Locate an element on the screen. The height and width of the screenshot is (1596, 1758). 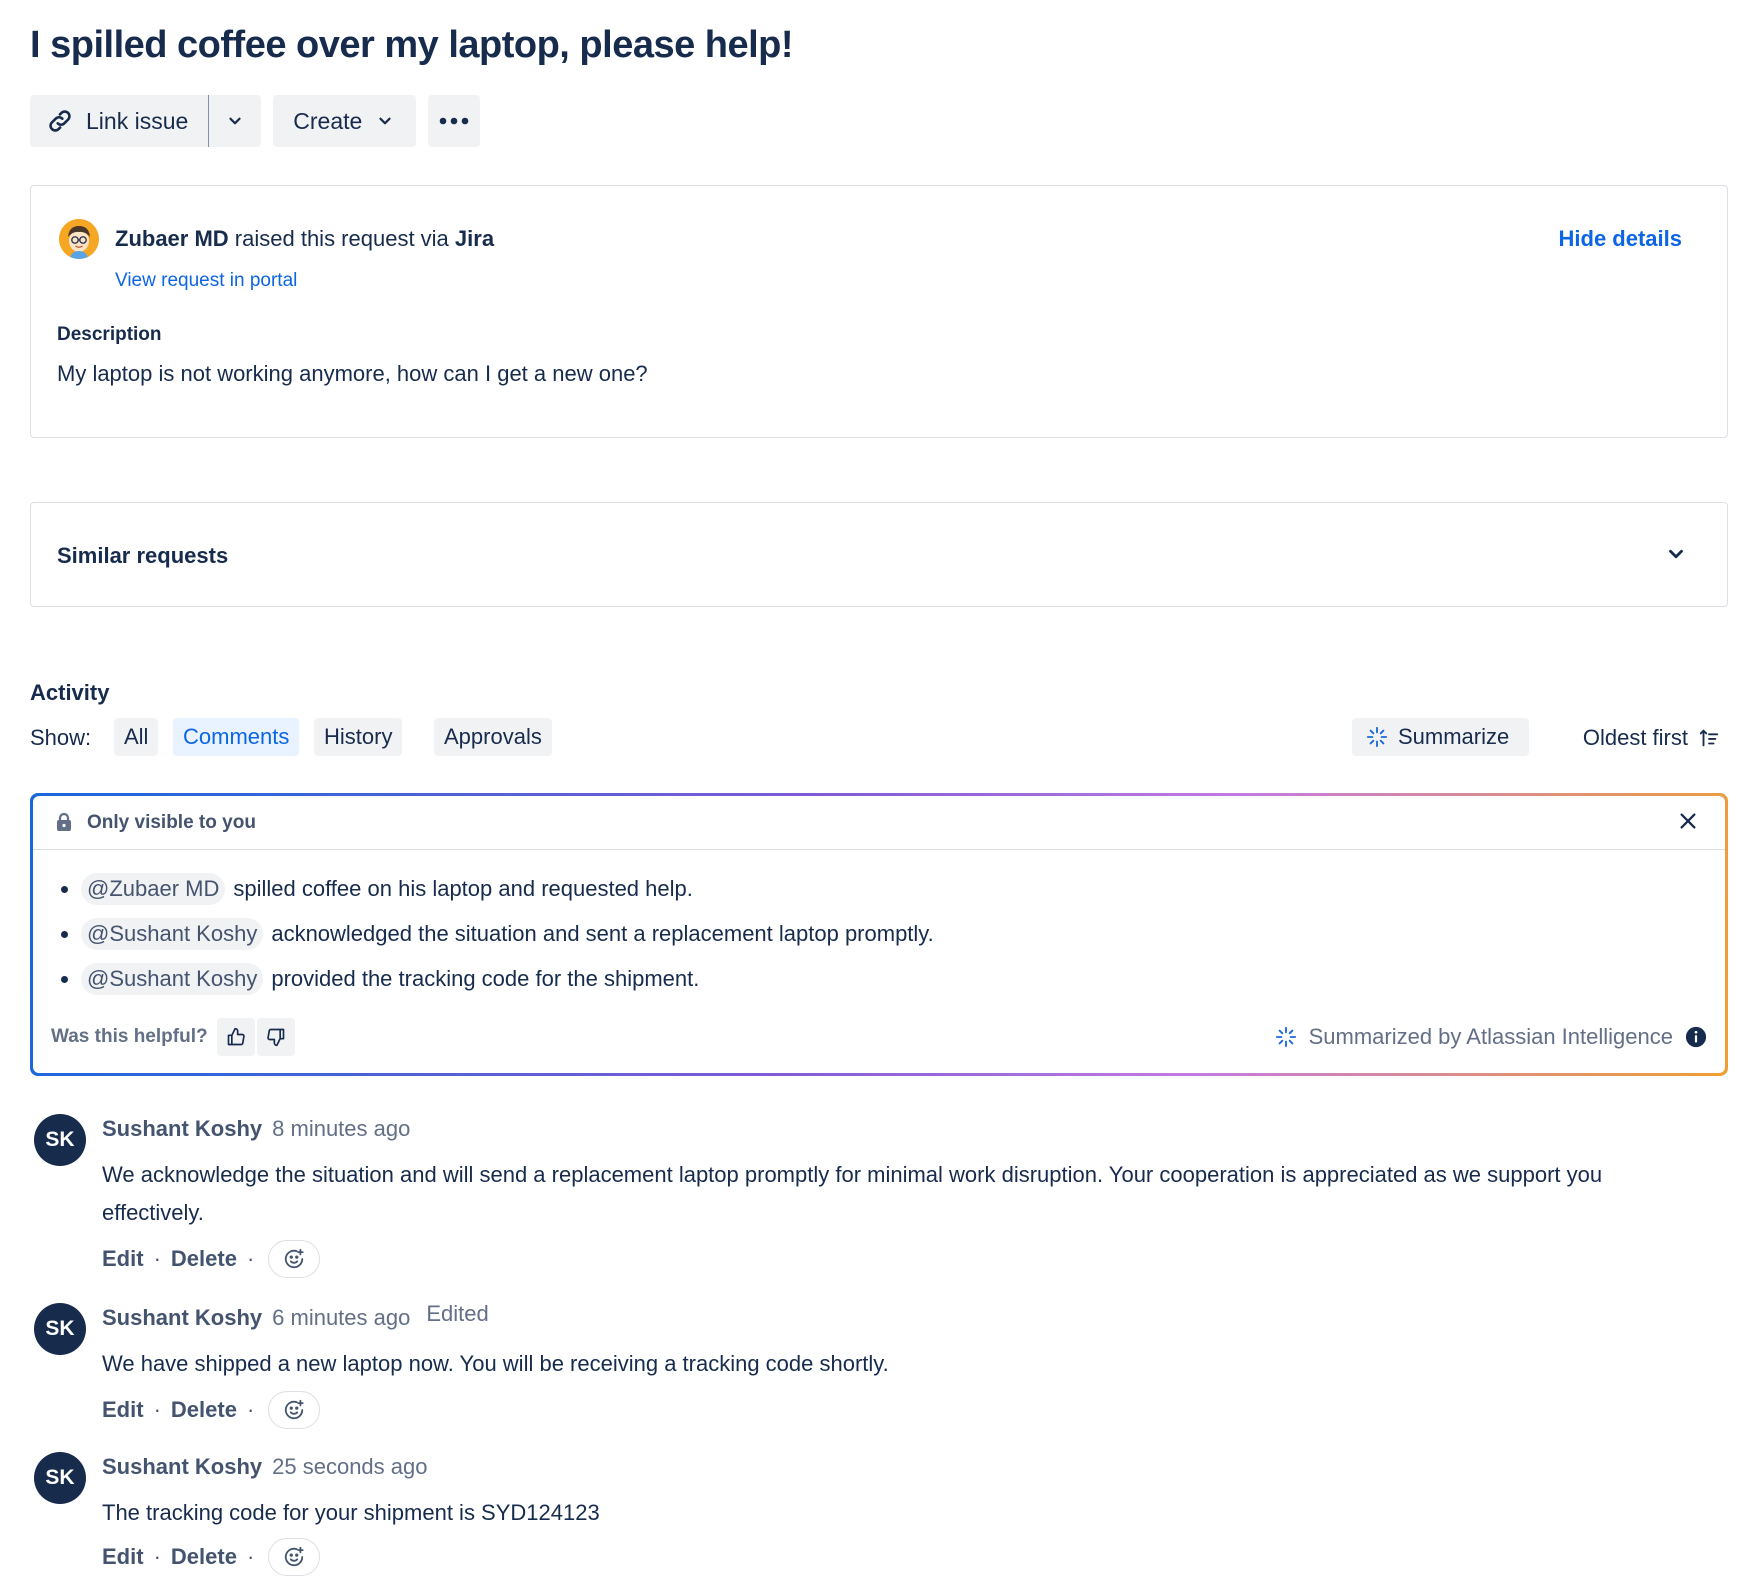
more-actions-button is located at coordinates (454, 121).